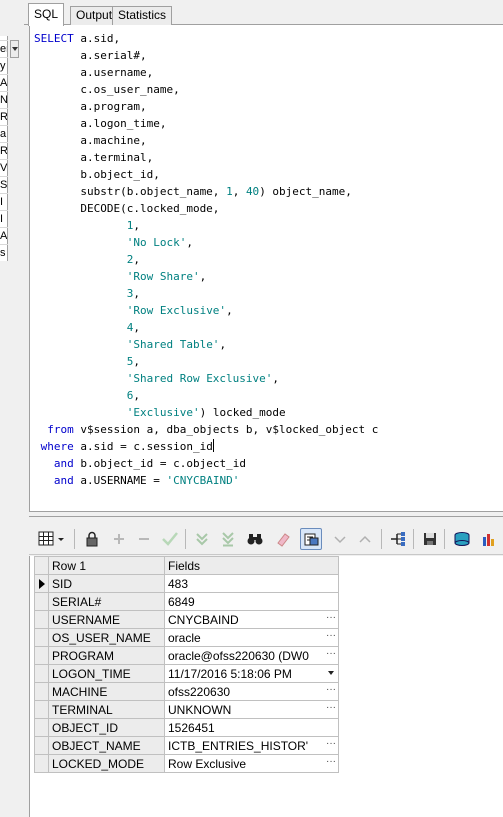 The image size is (503, 817). Describe the element at coordinates (331, 673) in the screenshot. I see `dropdown-arrow-icon` at that location.